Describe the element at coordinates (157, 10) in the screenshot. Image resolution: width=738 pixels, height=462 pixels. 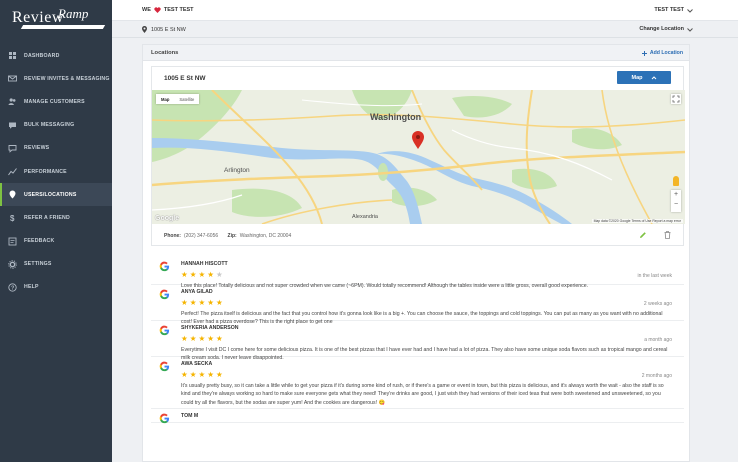
I see `heart-icon` at that location.